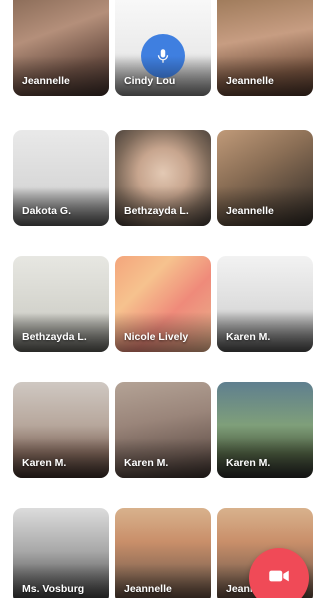 This screenshot has height=598, width=321. Describe the element at coordinates (61, 553) in the screenshot. I see `participant-tile: Ms. Vosburg` at that location.